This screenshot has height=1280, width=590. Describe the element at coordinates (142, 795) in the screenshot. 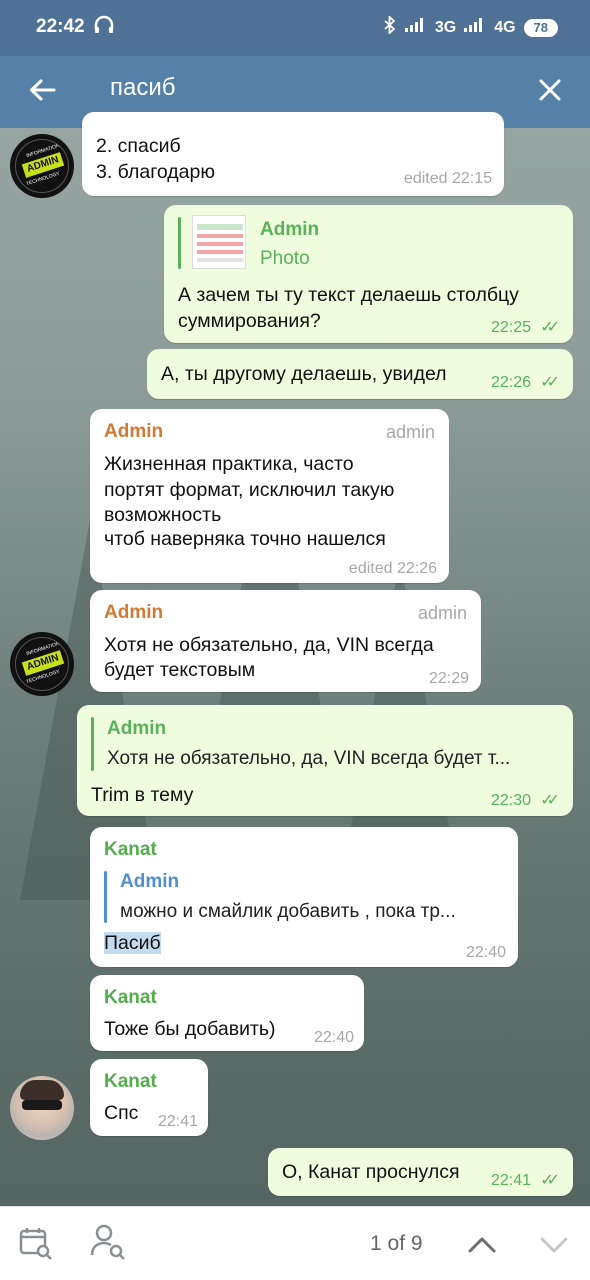

I see `message-text-line: Trim в тему` at that location.